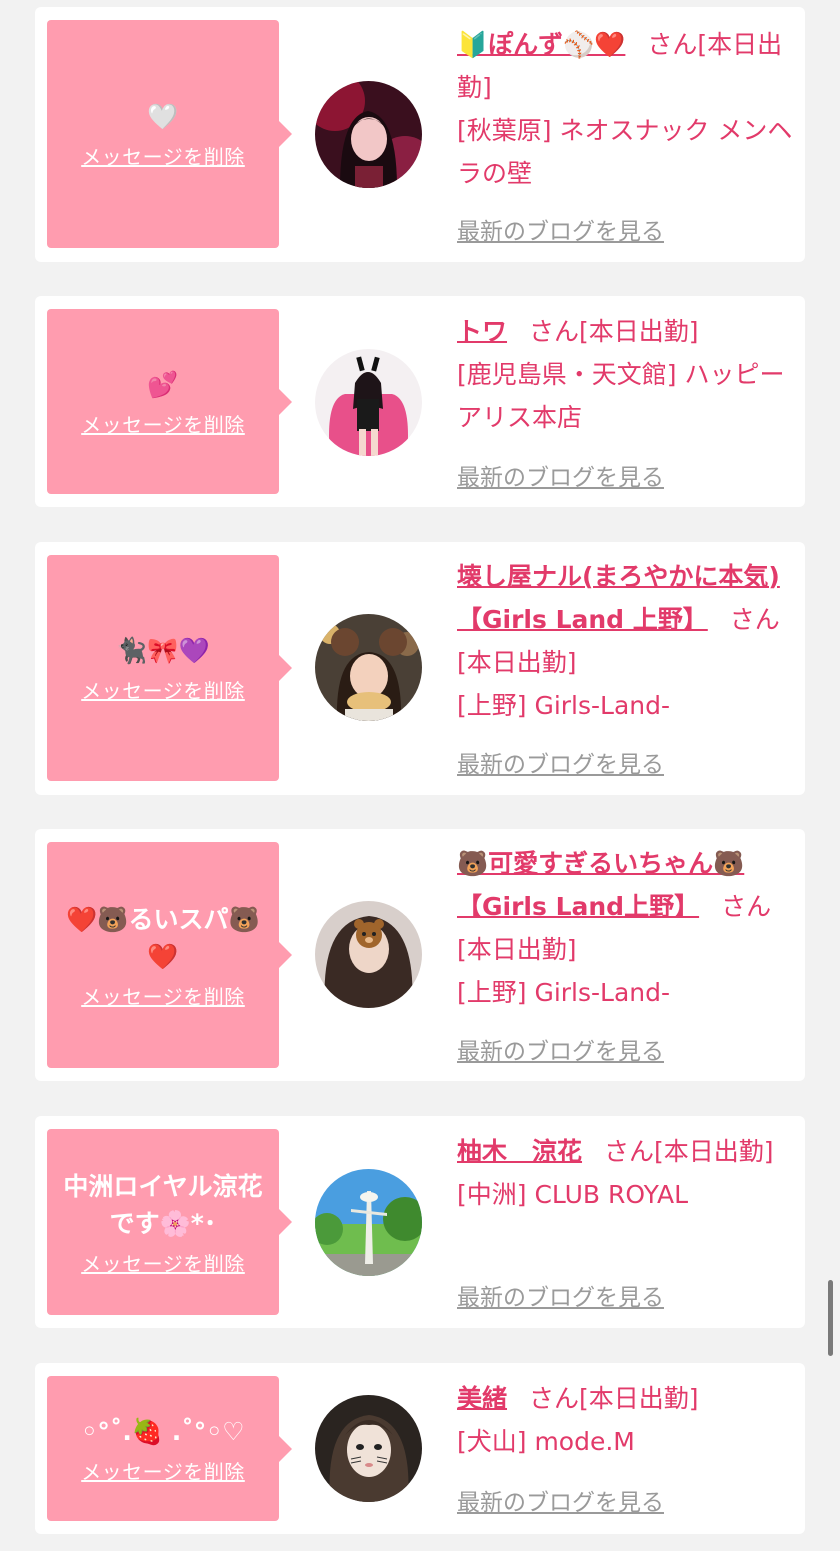  I want to click on cast-info: 🔰ぽんず⚾️❤️ さん[本日出勤] [秋葉原] ネオスナック メンヘラの壁, so click(627, 109).